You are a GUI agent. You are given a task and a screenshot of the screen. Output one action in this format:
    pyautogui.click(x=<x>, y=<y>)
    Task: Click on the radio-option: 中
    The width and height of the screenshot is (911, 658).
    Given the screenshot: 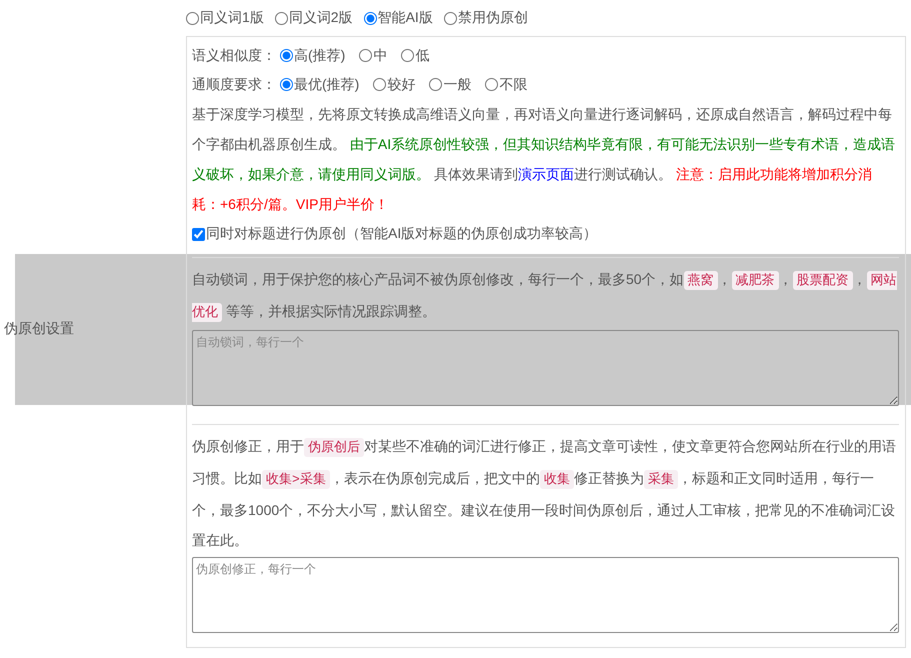 What is the action you would take?
    pyautogui.click(x=373, y=55)
    